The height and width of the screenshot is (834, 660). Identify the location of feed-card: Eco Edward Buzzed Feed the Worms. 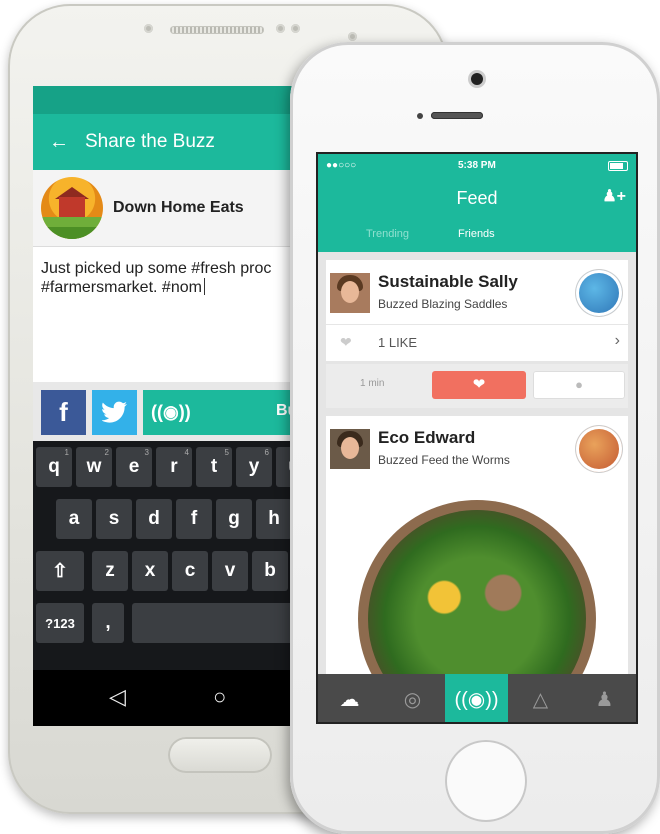
(477, 546).